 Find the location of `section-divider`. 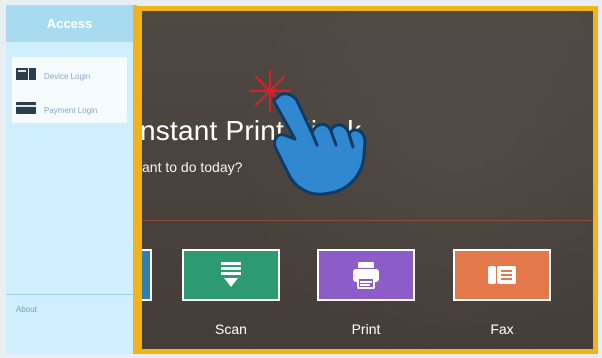

section-divider is located at coordinates (367, 220).